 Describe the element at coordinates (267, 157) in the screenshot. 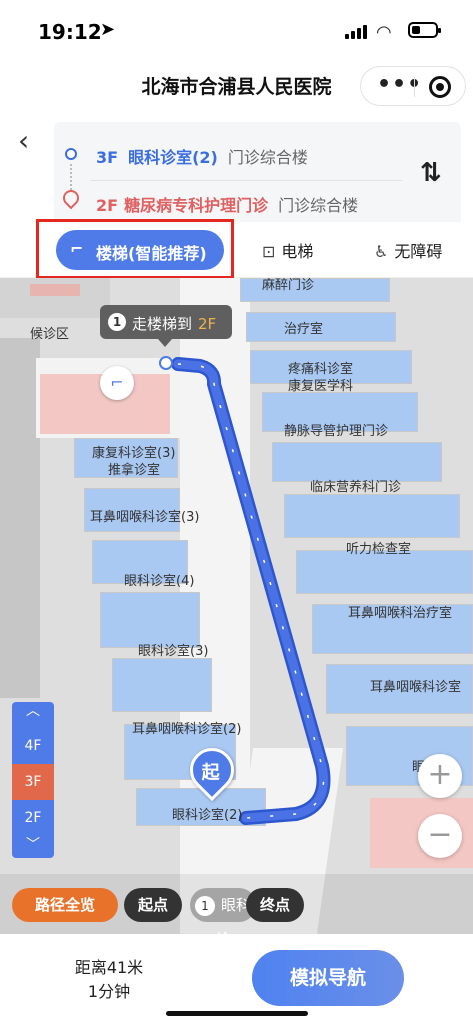

I see `start-building: 门诊综合楼` at that location.